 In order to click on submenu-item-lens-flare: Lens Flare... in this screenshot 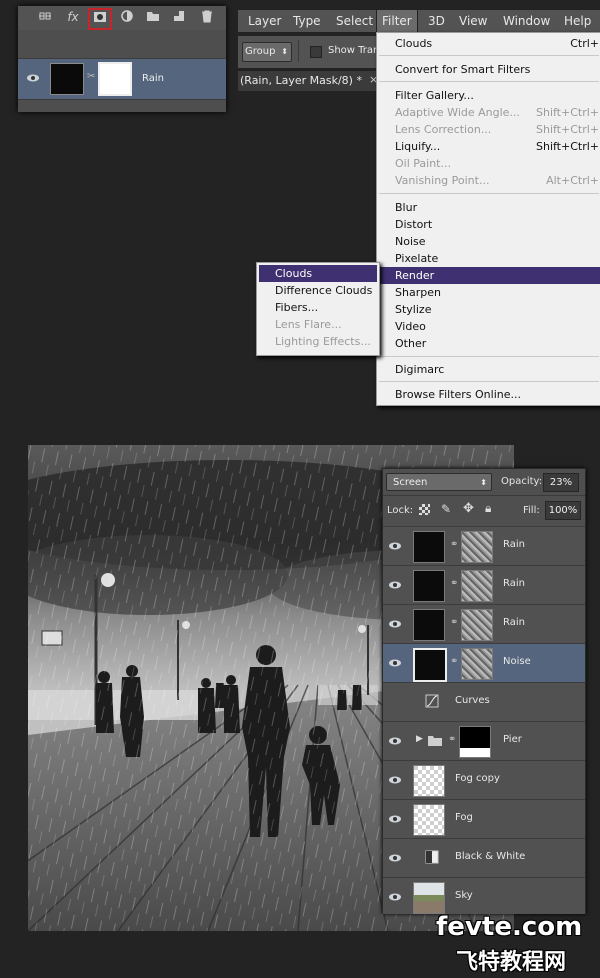, I will do `click(308, 324)`.